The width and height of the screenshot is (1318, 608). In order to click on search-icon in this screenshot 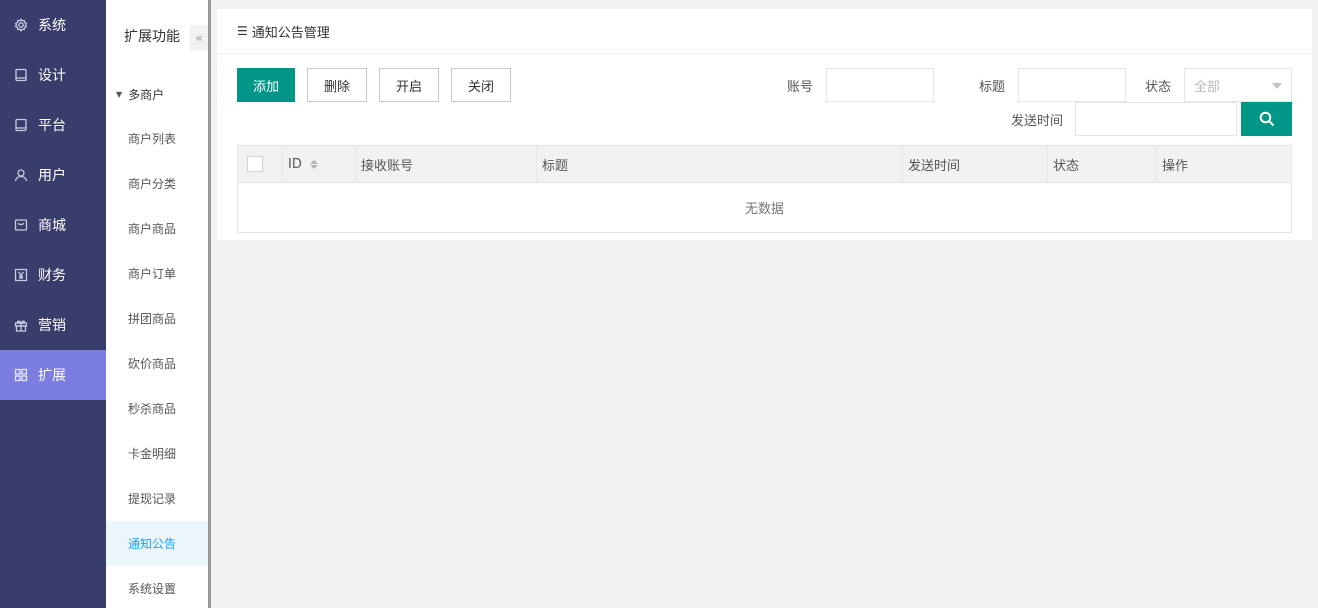, I will do `click(1266, 119)`.